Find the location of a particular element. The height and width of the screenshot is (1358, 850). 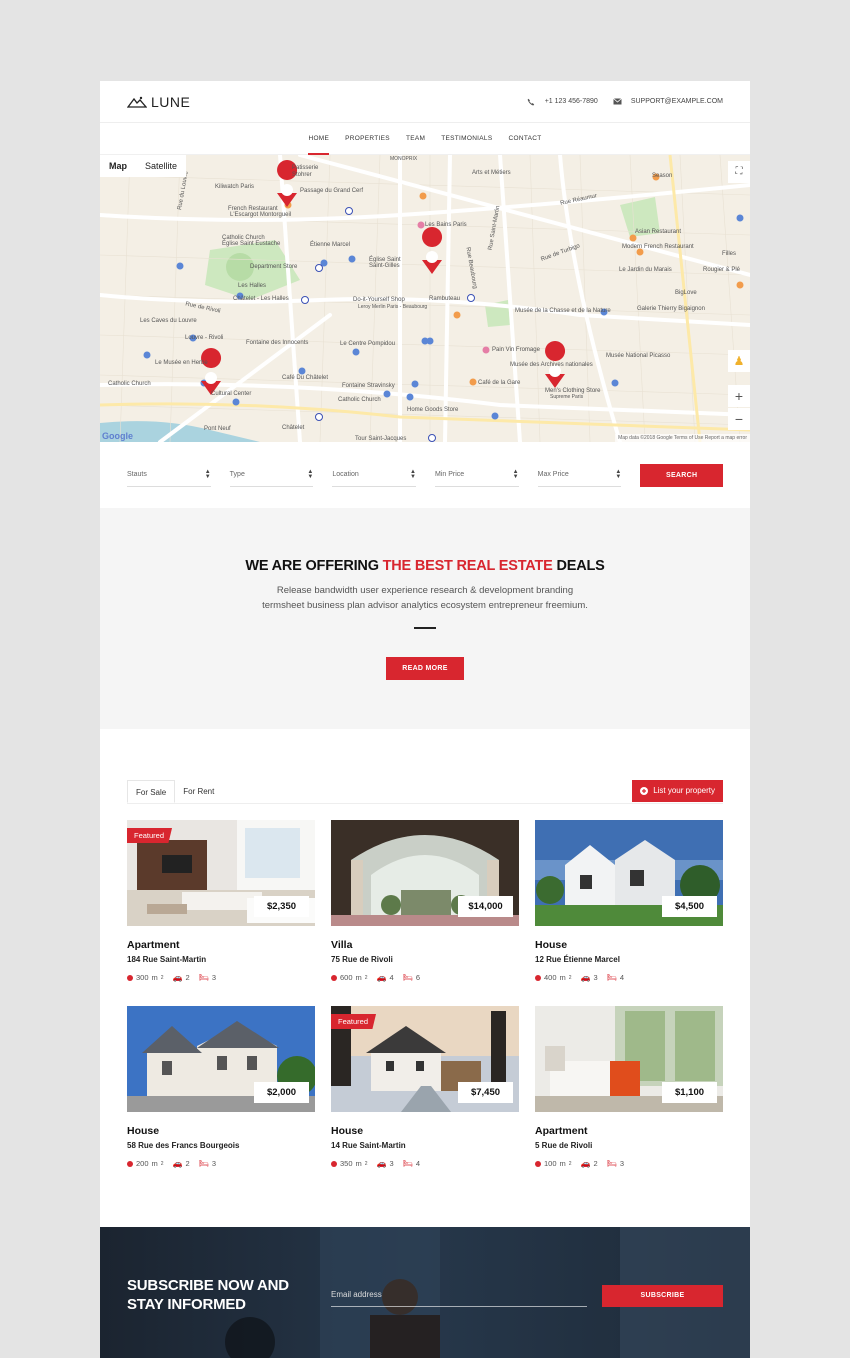

tab-for-sale: For Sale is located at coordinates (151, 791).